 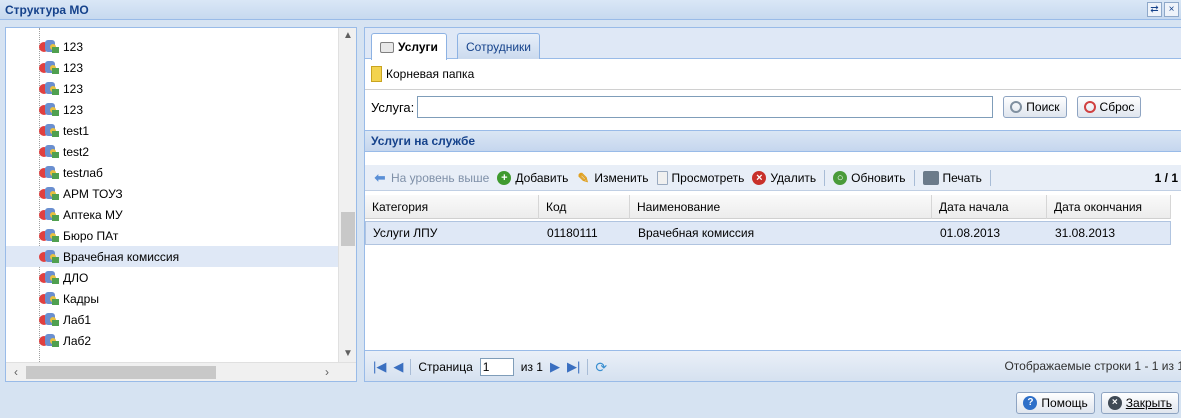 I want to click on view-label: Просмотреть, so click(x=708, y=177).